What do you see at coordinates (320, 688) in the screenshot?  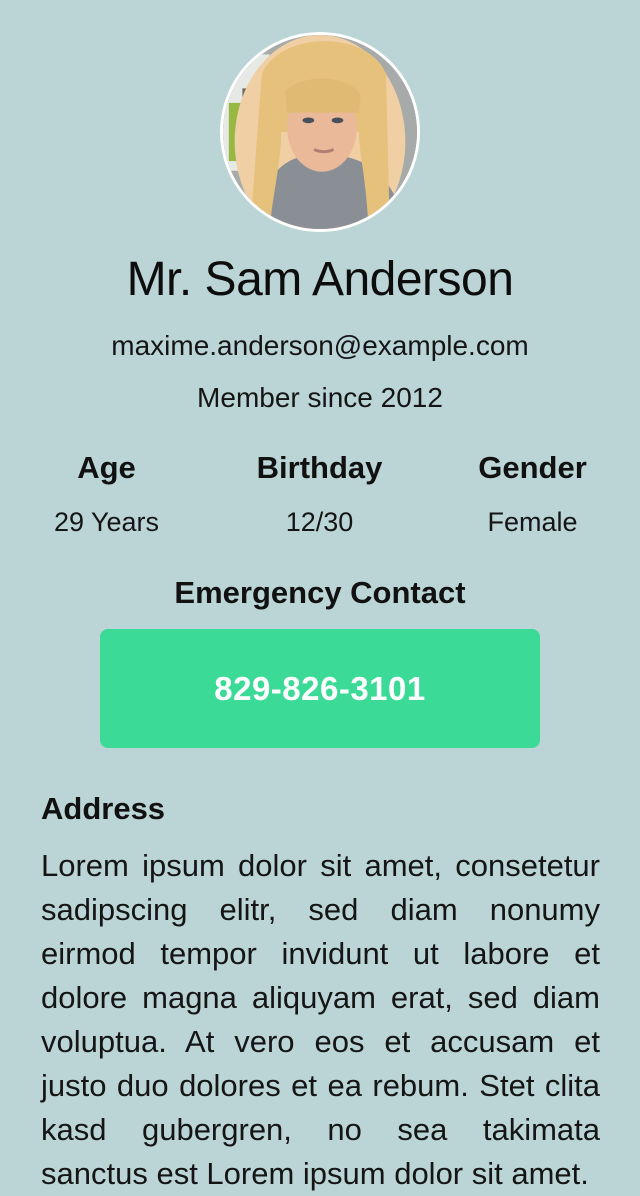 I see `emergency-phone-button: 829-826-3101` at bounding box center [320, 688].